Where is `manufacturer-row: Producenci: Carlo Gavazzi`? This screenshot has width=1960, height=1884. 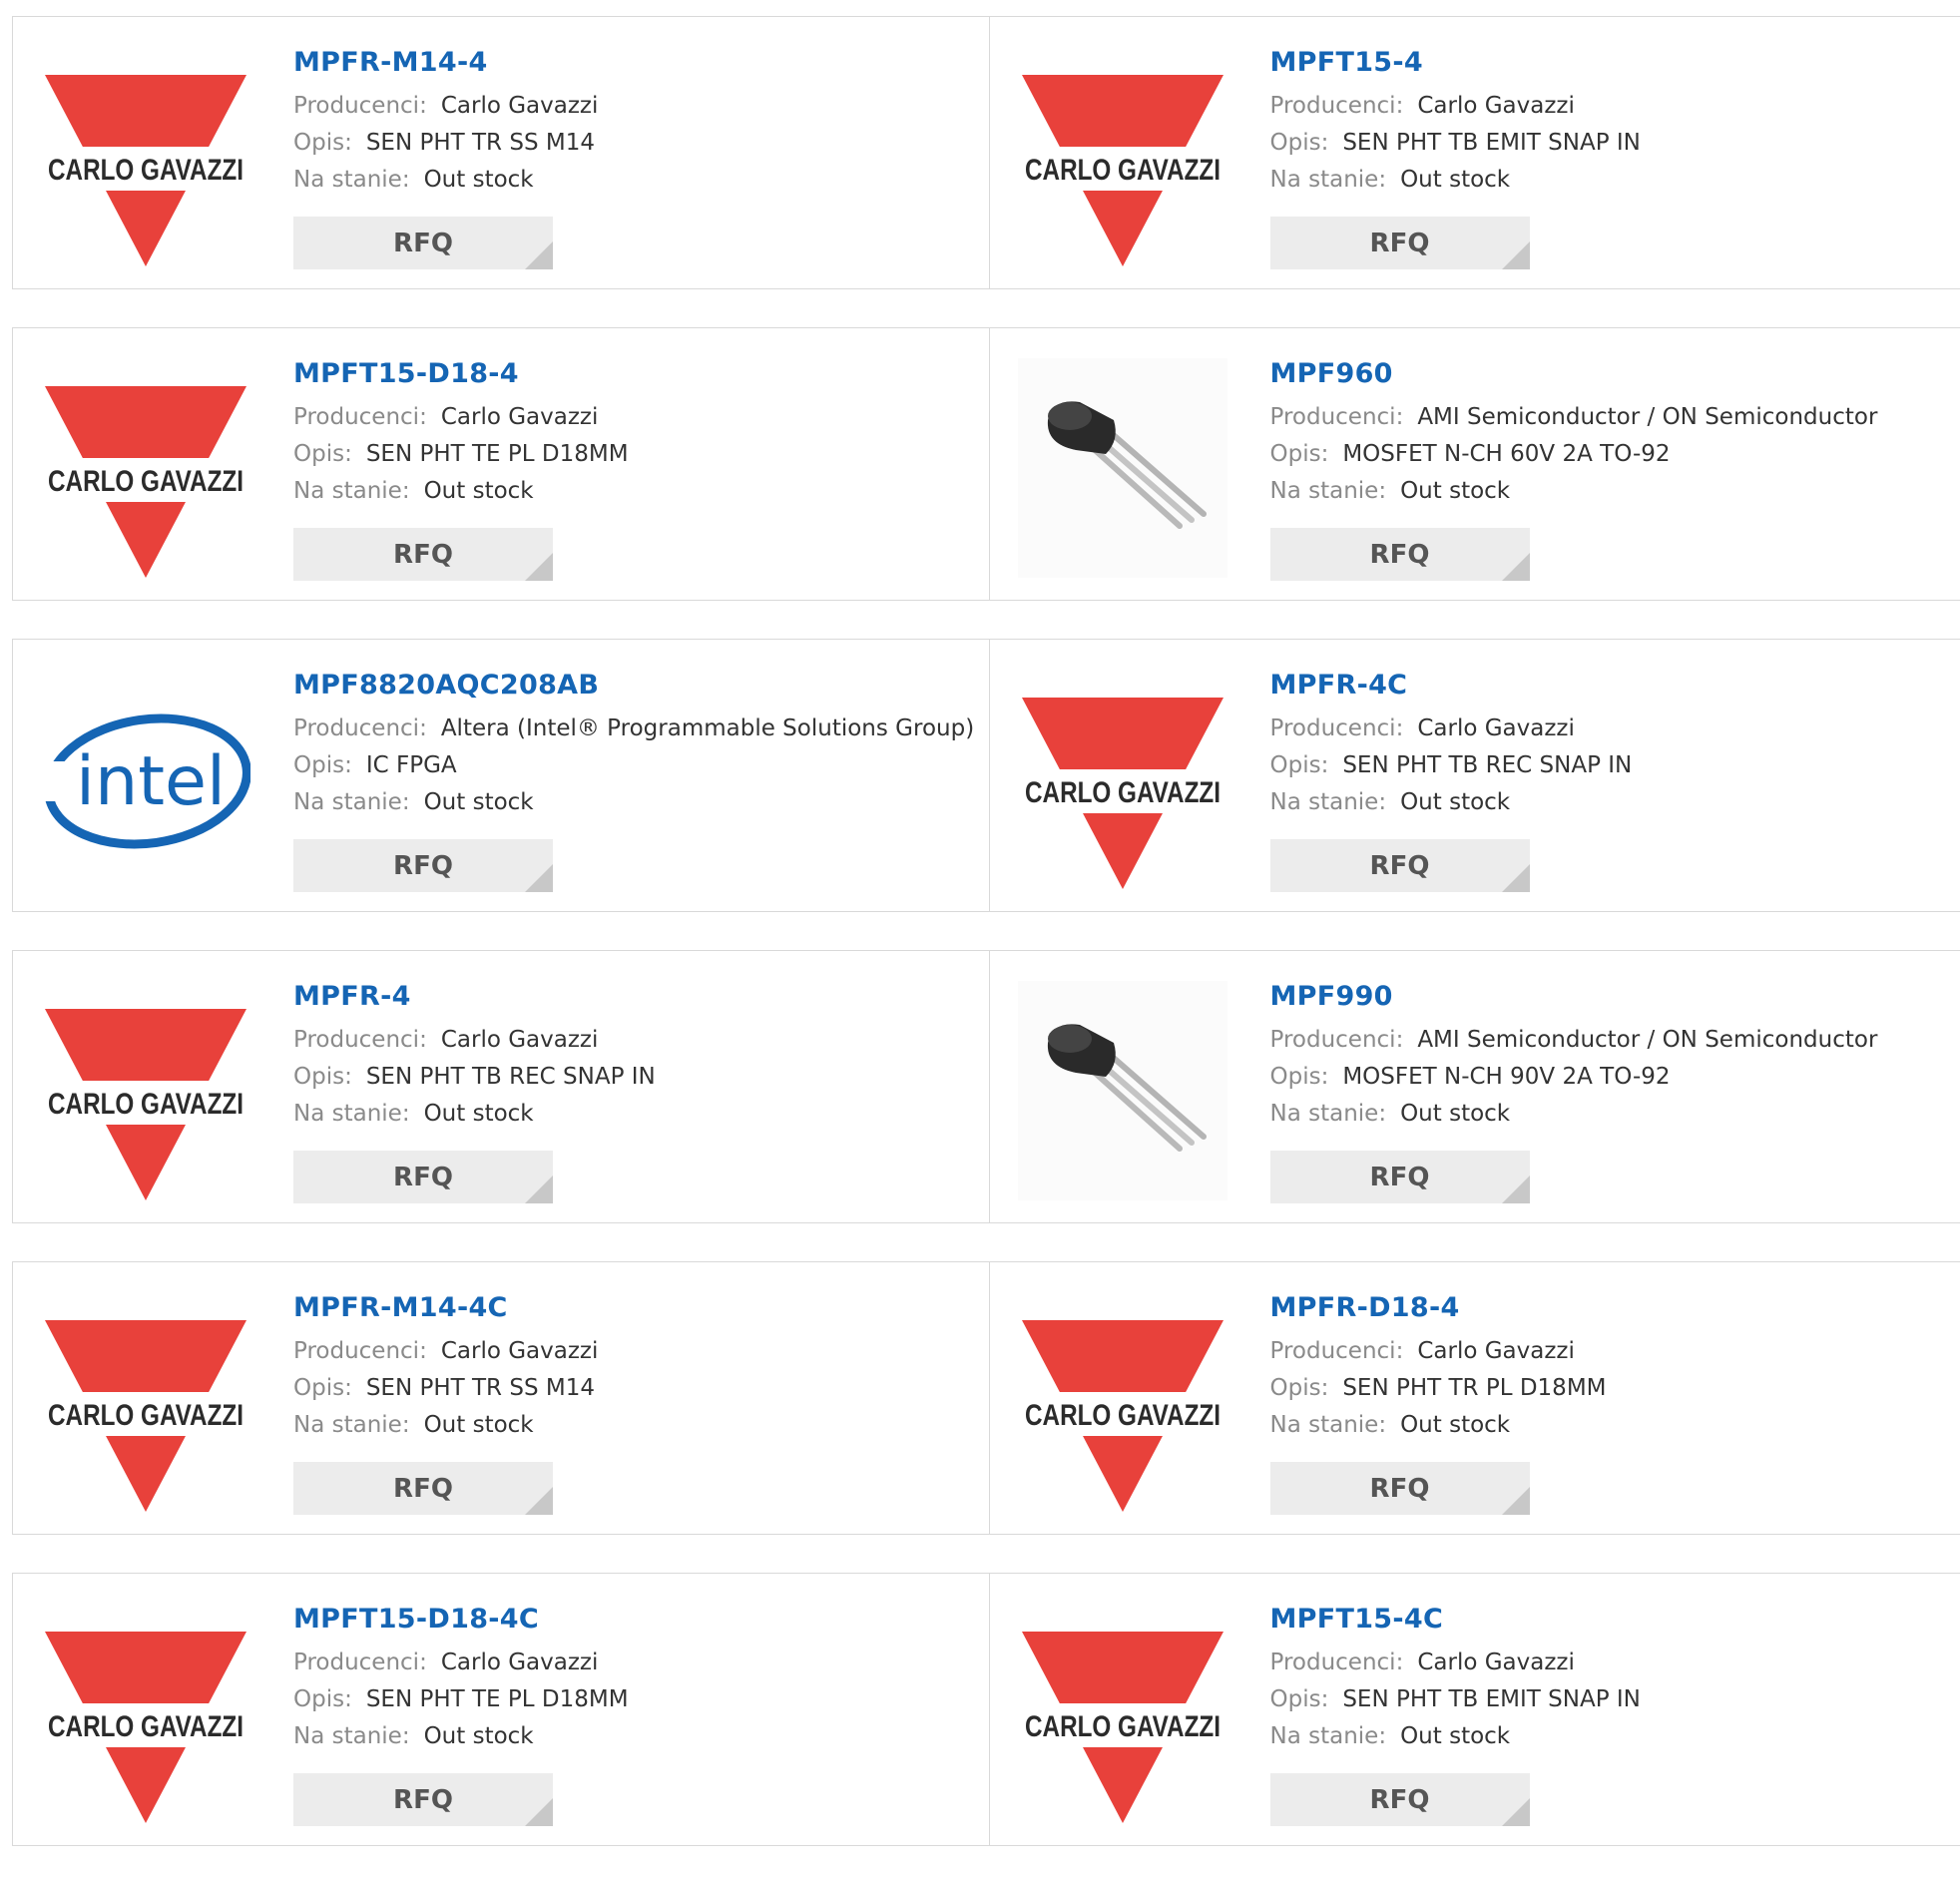 manufacturer-row: Producenci: Carlo Gavazzi is located at coordinates (1610, 106).